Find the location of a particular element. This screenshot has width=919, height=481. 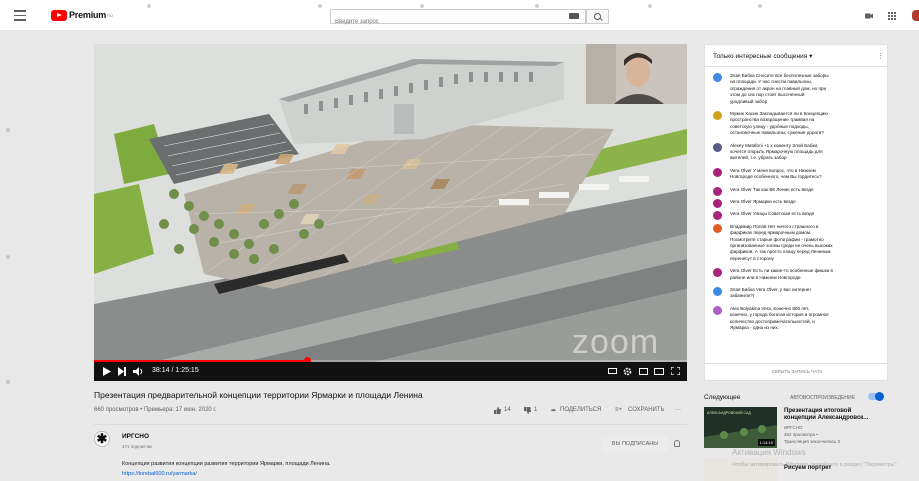

player-controls: 38:14 / 1:25:15 is located at coordinates (390, 371).